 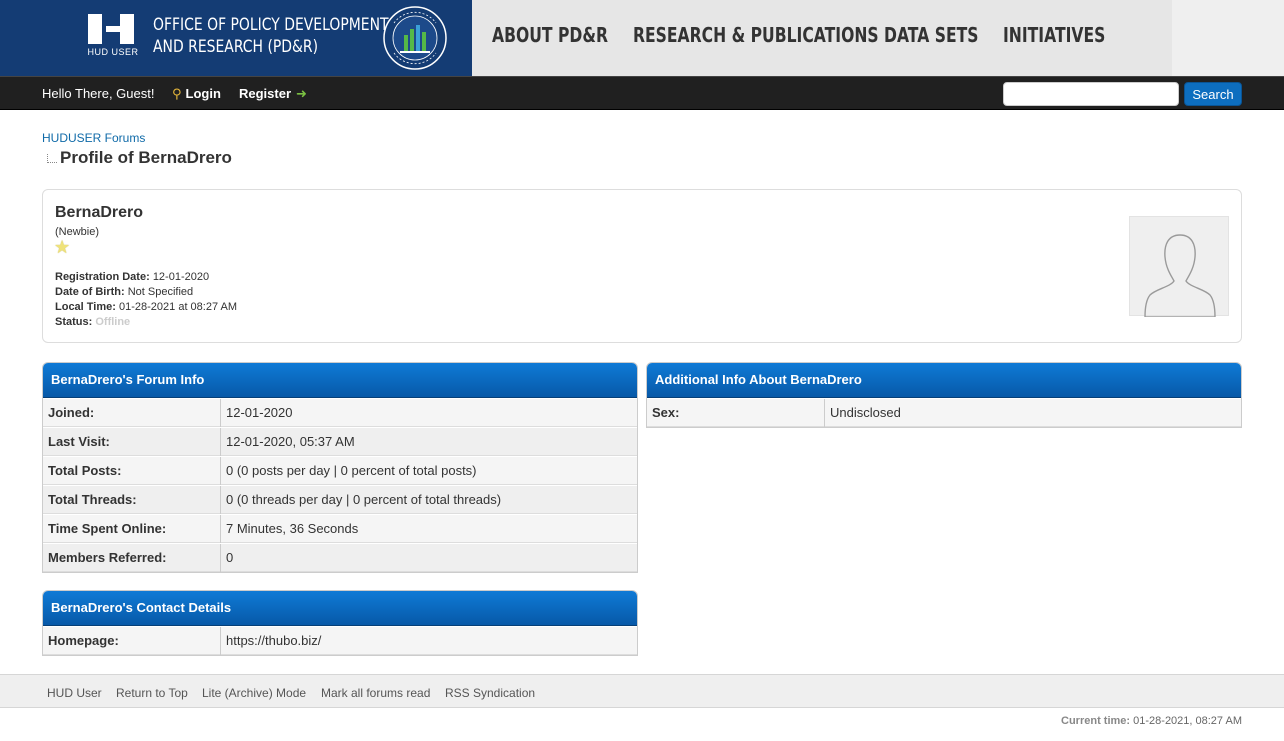 I want to click on profile-username: BernaDrero, so click(x=99, y=212).